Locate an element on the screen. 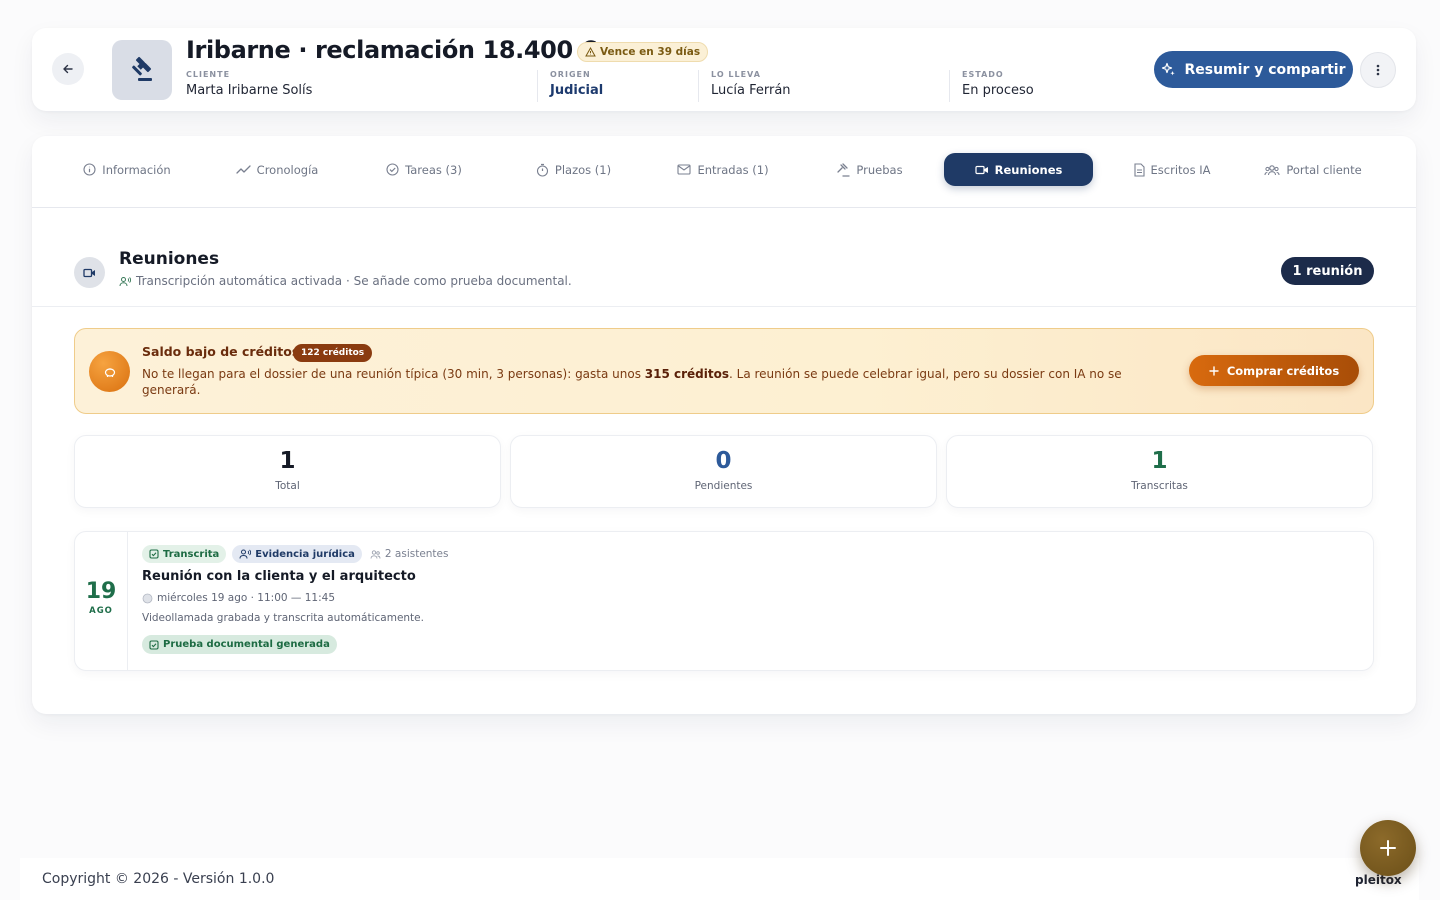 The height and width of the screenshot is (900, 1440). alert-title: Saldo bajo de créditos is located at coordinates (221, 351).